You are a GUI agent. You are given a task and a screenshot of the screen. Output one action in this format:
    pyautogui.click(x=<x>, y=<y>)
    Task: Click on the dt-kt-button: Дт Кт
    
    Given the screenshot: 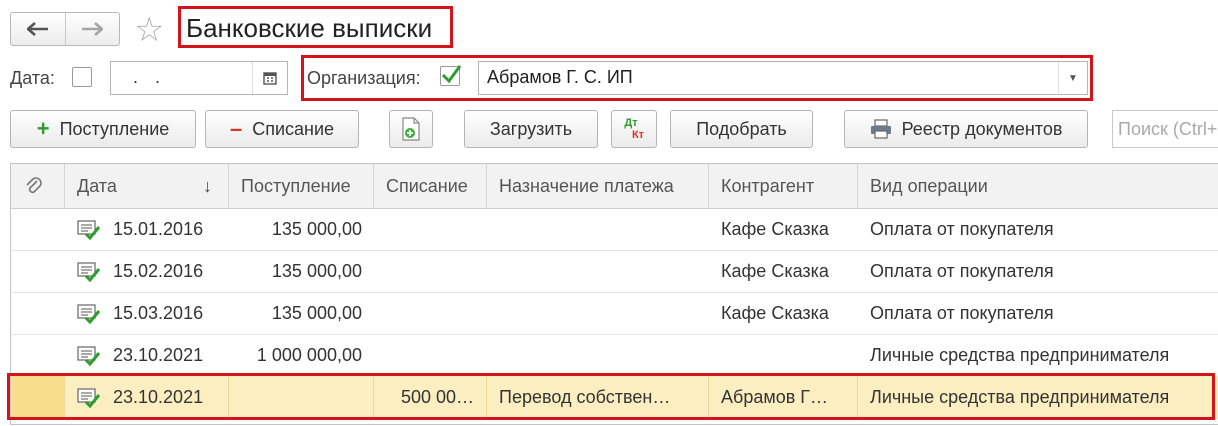 What is the action you would take?
    pyautogui.click(x=634, y=129)
    